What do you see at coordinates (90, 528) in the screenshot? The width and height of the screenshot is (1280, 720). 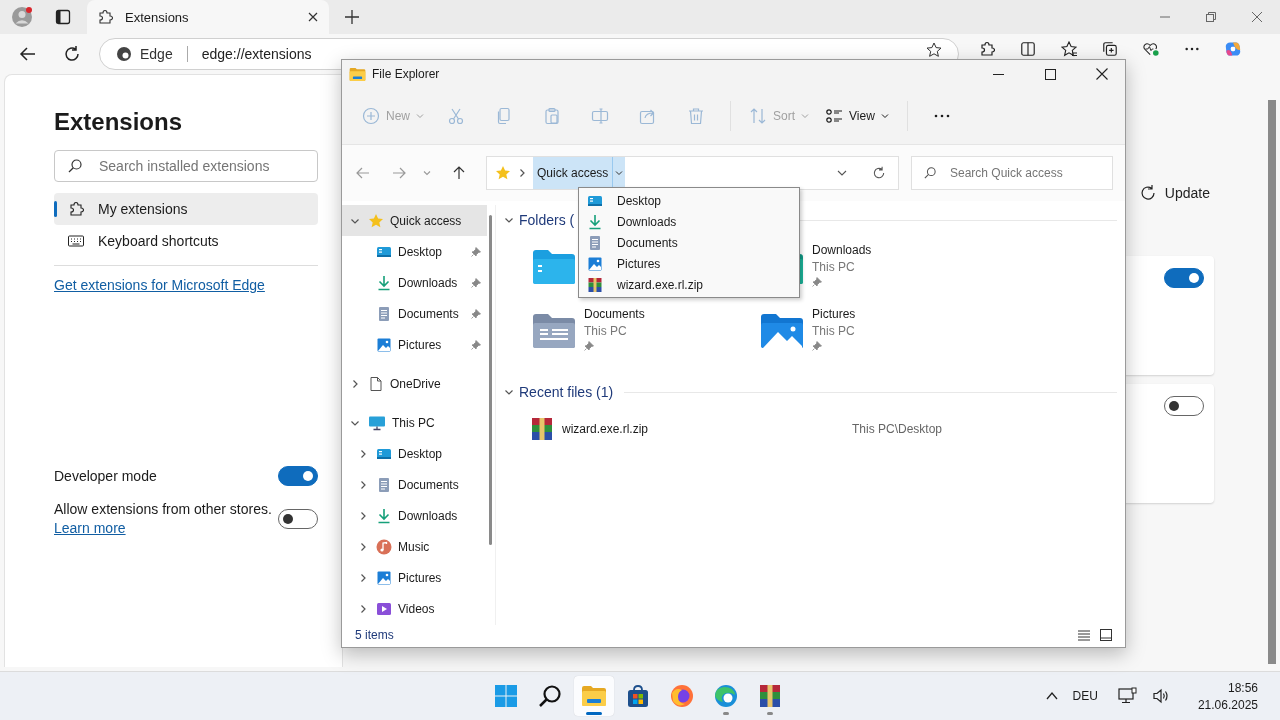 I see `learn-more-link: Learn more` at bounding box center [90, 528].